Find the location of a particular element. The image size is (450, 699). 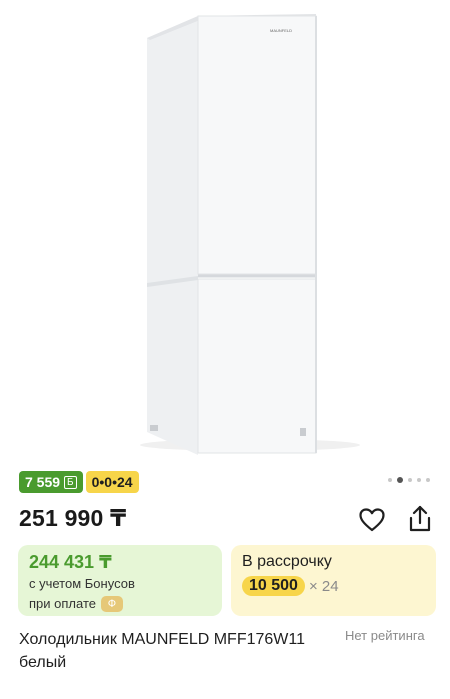

favorite-button is located at coordinates (372, 520).